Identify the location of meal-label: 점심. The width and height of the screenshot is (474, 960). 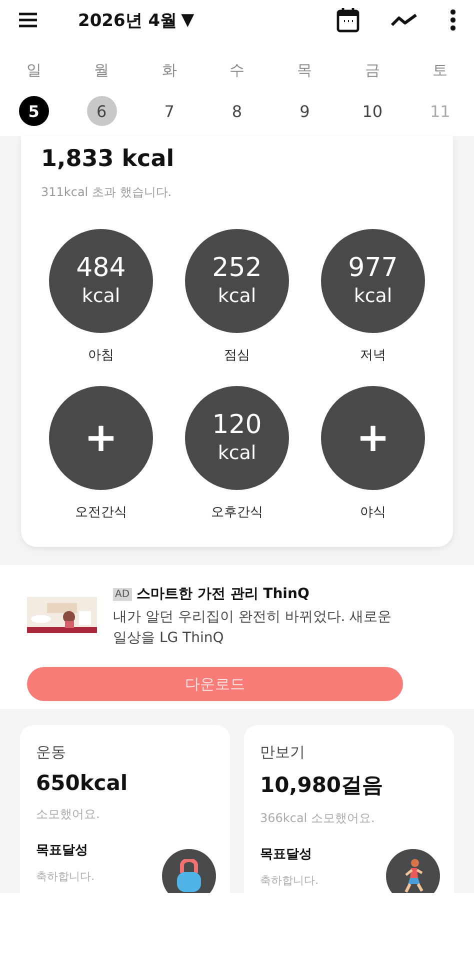
(237, 355).